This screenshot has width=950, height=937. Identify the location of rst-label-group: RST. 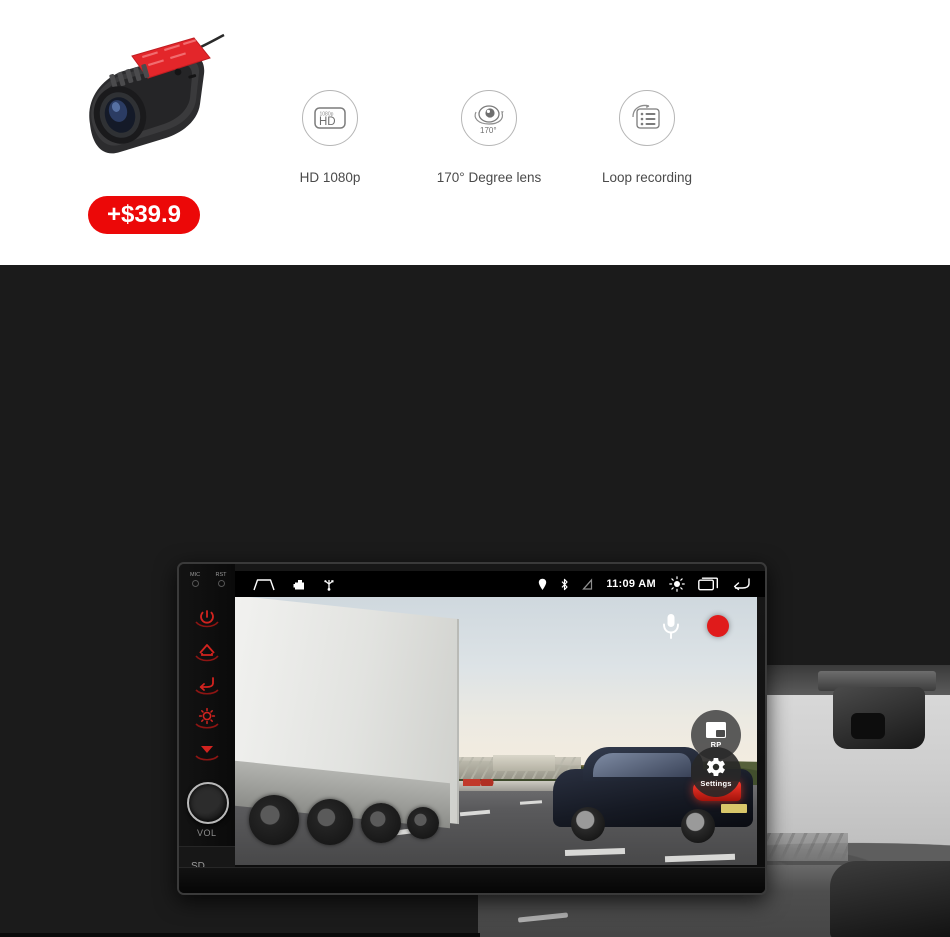
(221, 579).